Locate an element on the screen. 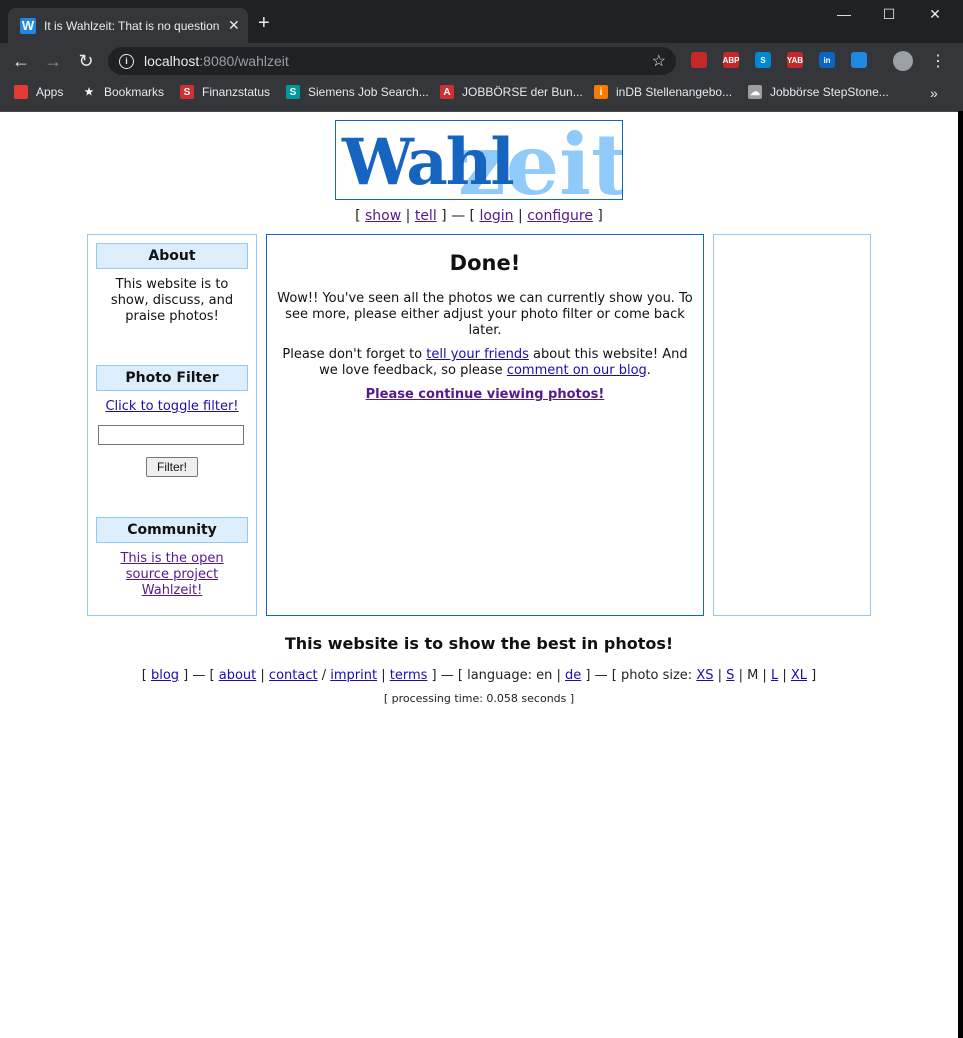 The height and width of the screenshot is (1038, 963). close-tab-icon: ✕ is located at coordinates (234, 25).